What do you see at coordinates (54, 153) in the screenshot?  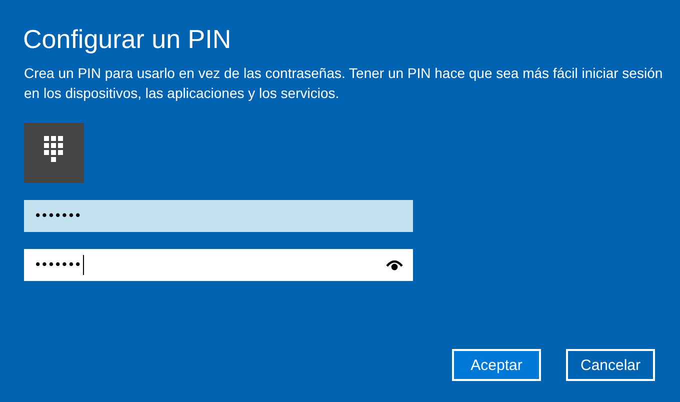 I see `keypad-icon` at bounding box center [54, 153].